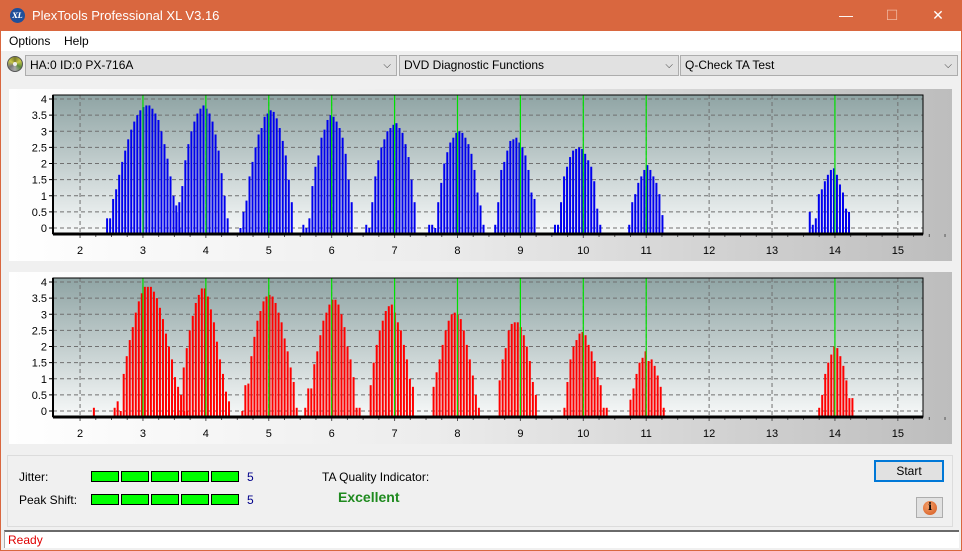  Describe the element at coordinates (819, 65) in the screenshot. I see `test-select: Q-Check TA Test ⌵` at that location.